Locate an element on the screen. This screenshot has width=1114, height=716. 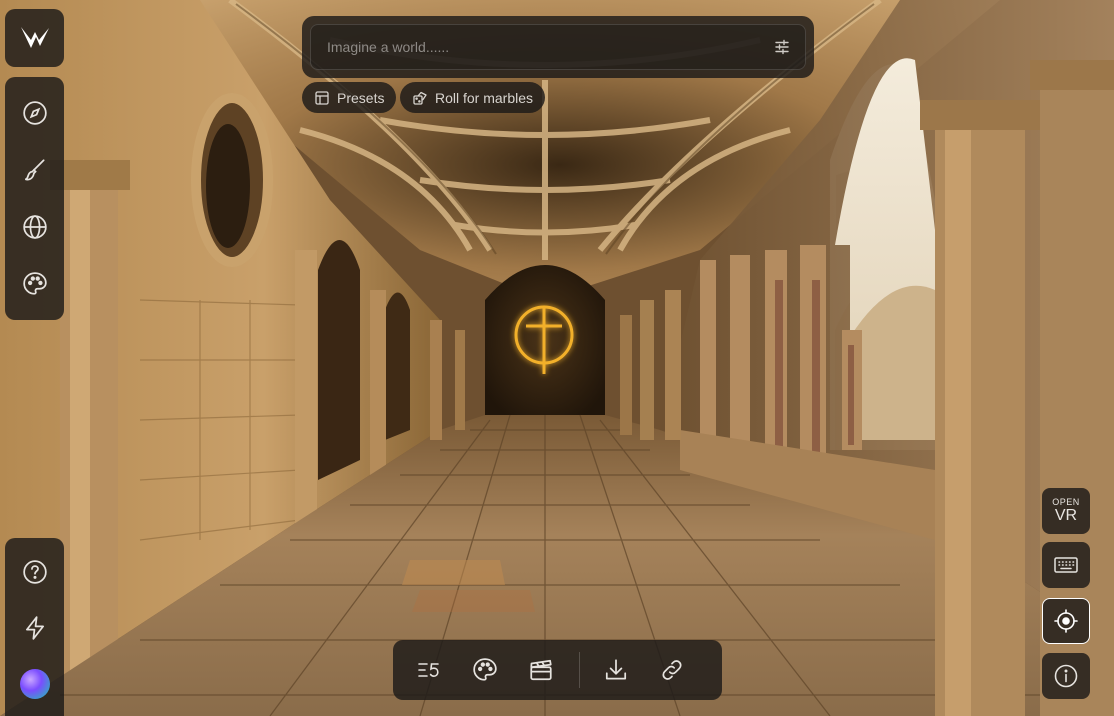
vr-big-label: VR is located at coordinates (1066, 515).